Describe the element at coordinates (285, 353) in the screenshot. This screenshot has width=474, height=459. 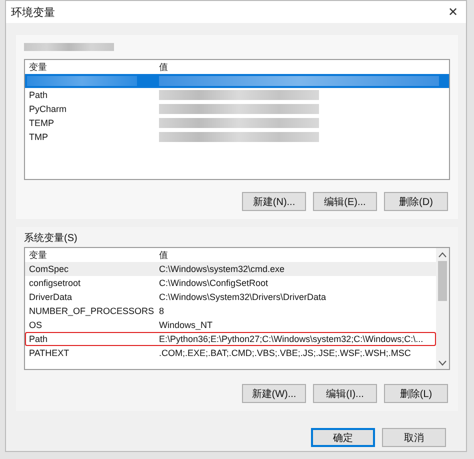
I see `variable-value: .COM;.EXE;.BAT;.CMD;.VBS;.VBE;.JS;.JSE;.WSF;.WSH;.MSC` at that location.